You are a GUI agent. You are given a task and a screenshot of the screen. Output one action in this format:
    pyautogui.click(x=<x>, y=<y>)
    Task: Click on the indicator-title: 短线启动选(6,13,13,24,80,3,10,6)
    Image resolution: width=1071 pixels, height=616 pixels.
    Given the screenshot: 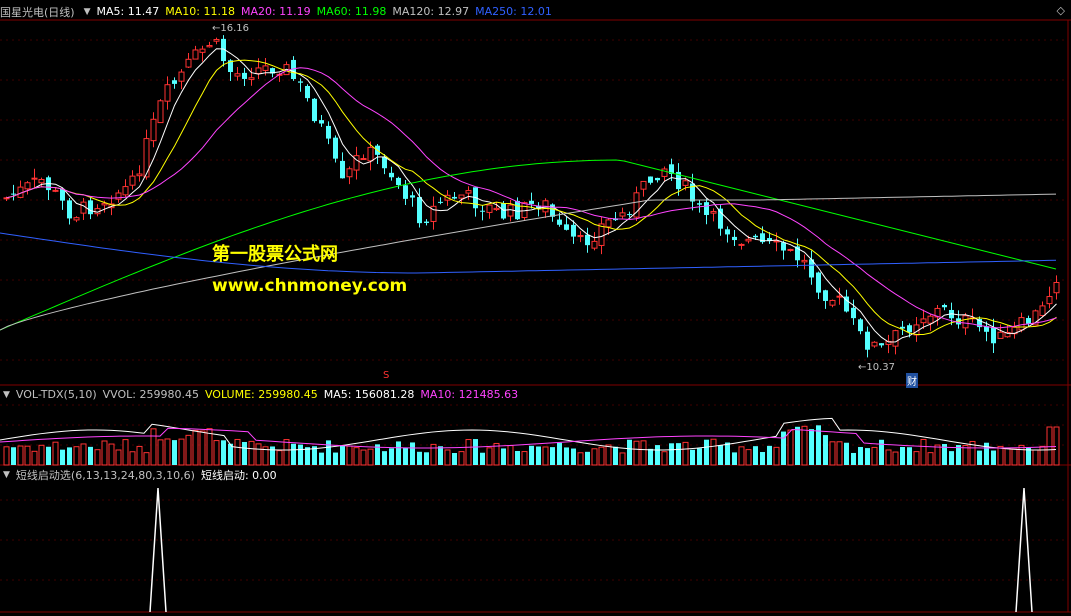 What is the action you would take?
    pyautogui.click(x=105, y=475)
    